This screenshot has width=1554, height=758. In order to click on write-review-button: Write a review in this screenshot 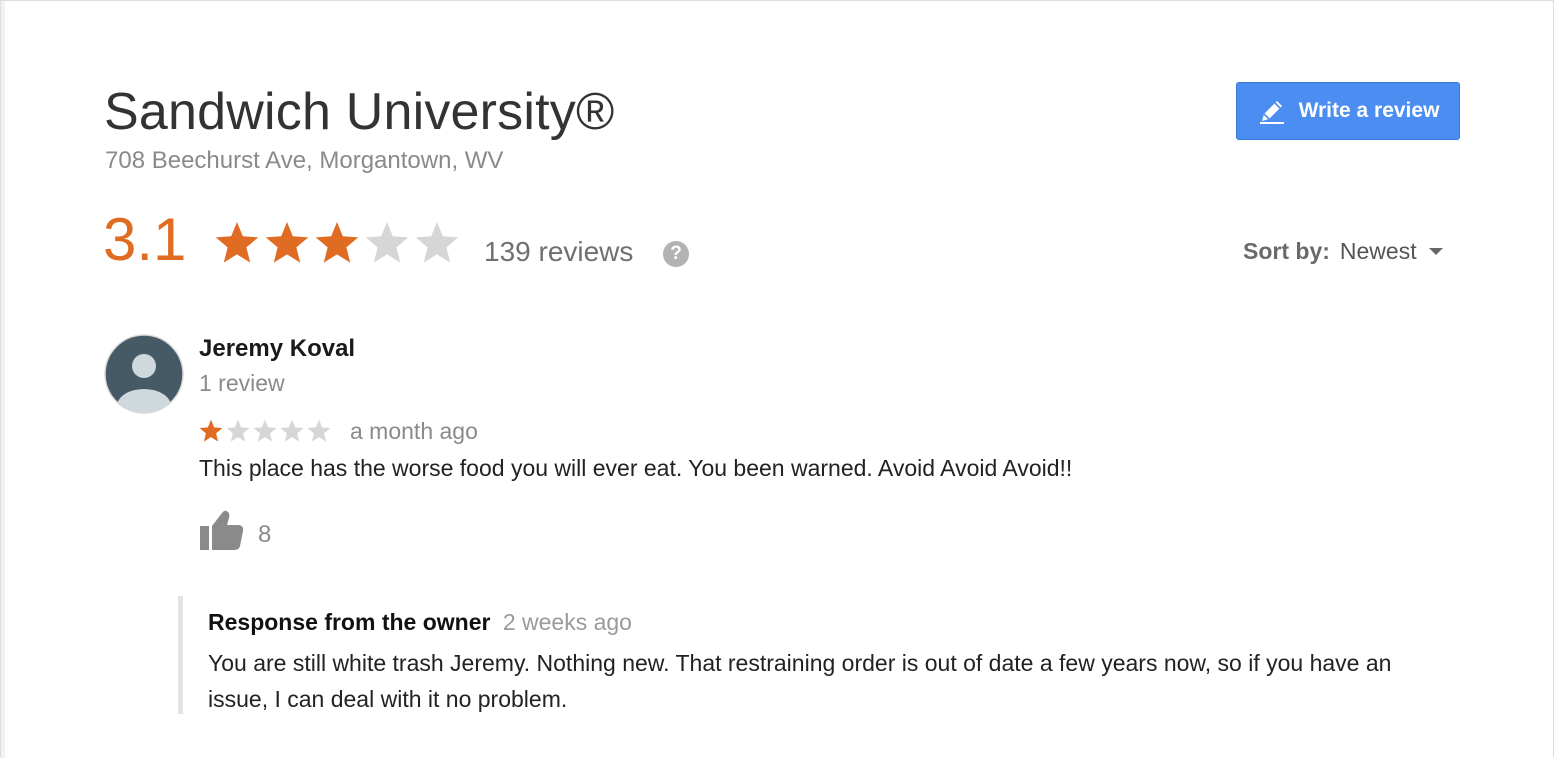, I will do `click(1348, 111)`.